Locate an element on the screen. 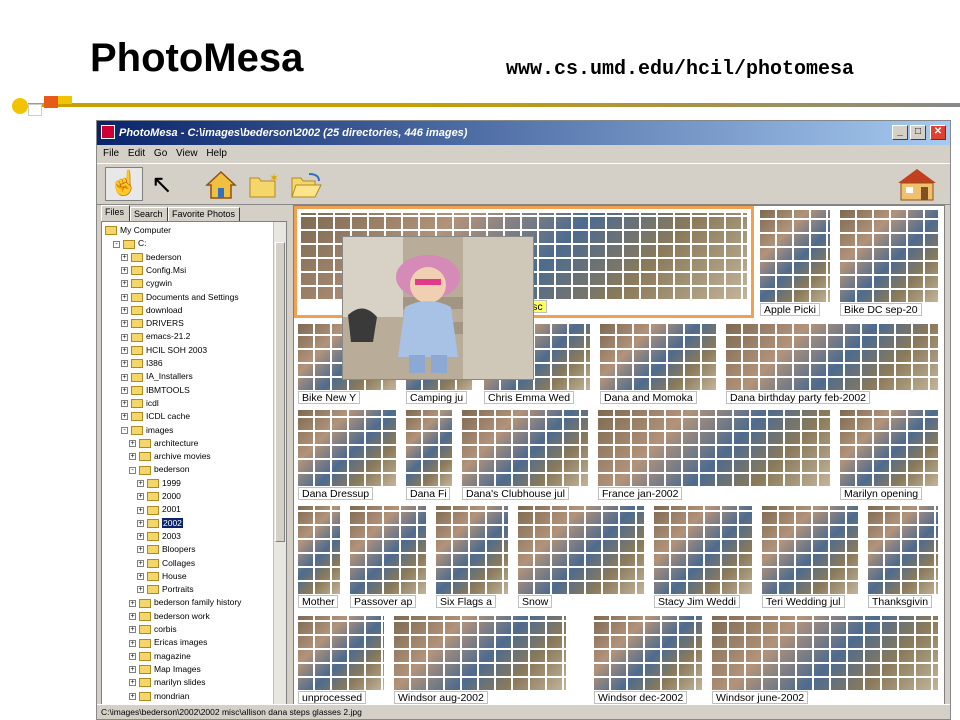  tree-item: - C: is located at coordinates (130, 243).